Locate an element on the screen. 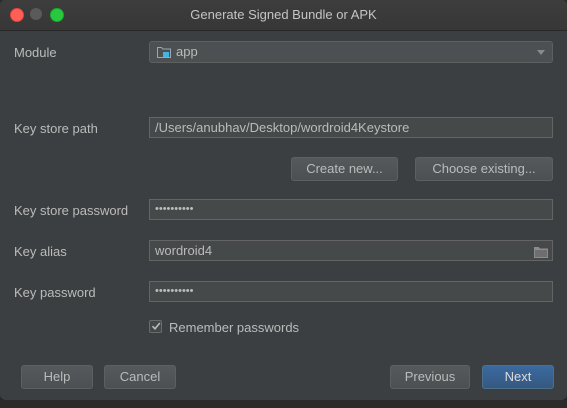 The width and height of the screenshot is (567, 408). keystore-path-input: /Users/anubhav/Desktop/wordroid4Keystore is located at coordinates (351, 127).